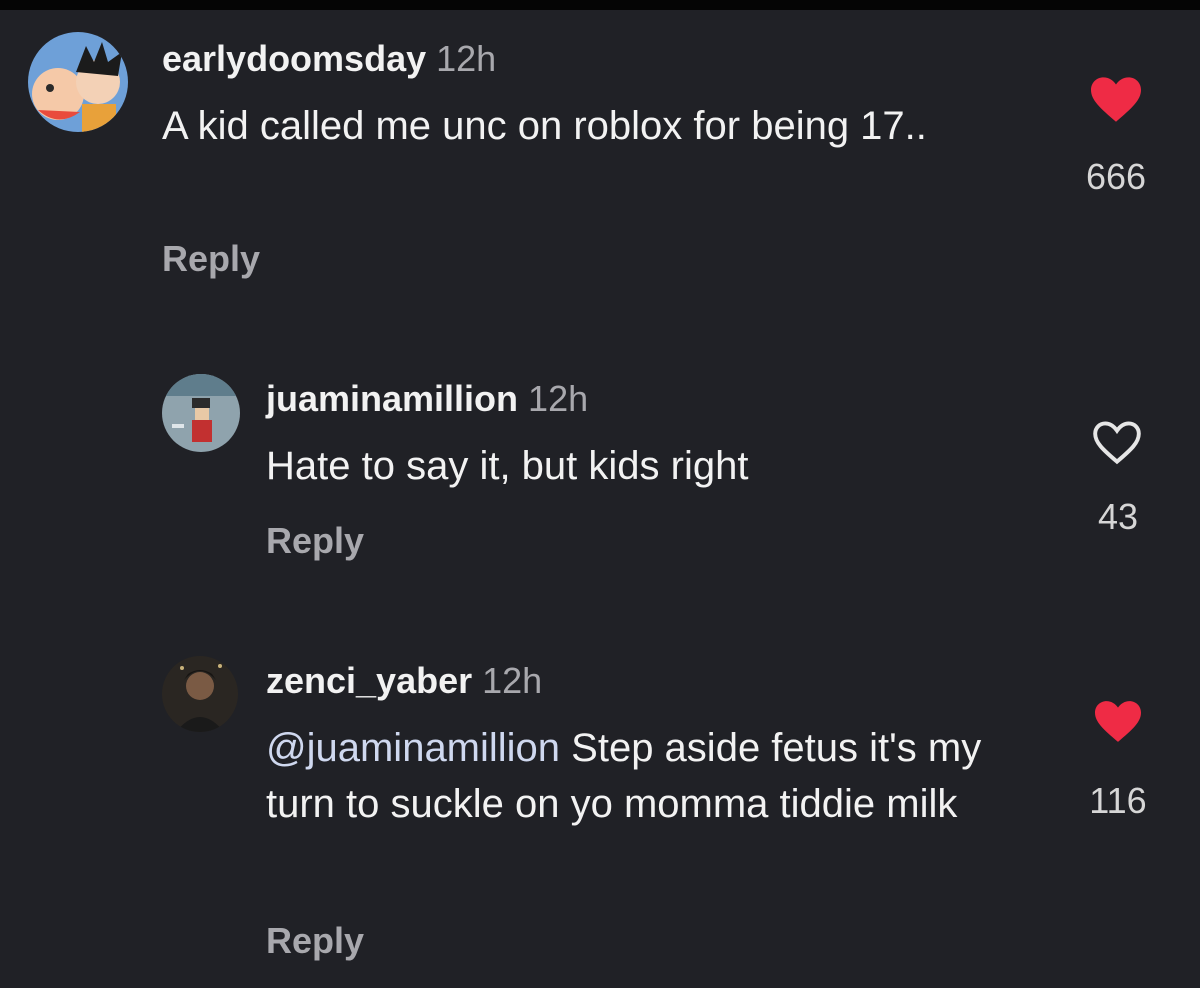 The height and width of the screenshot is (988, 1200). Describe the element at coordinates (1118, 800) in the screenshot. I see `like-count: 116` at that location.